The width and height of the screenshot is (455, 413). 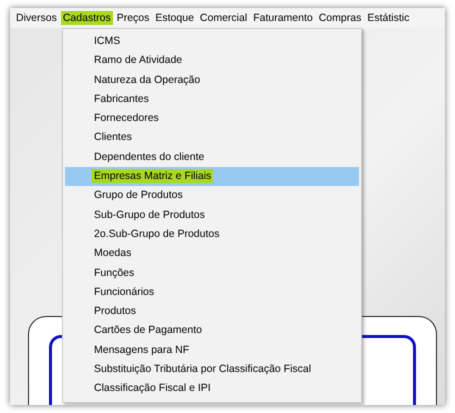 I want to click on menu-bar-item: Compras, so click(x=340, y=18).